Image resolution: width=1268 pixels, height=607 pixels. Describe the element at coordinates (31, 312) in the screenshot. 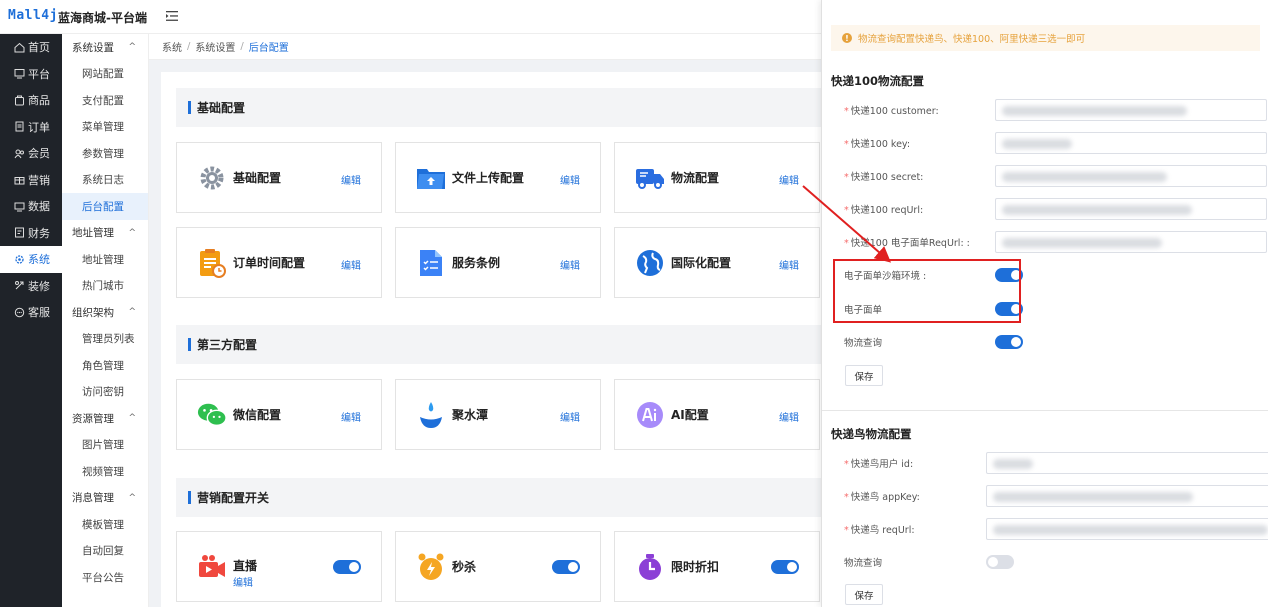

I see `nav-item-service: 客服` at that location.